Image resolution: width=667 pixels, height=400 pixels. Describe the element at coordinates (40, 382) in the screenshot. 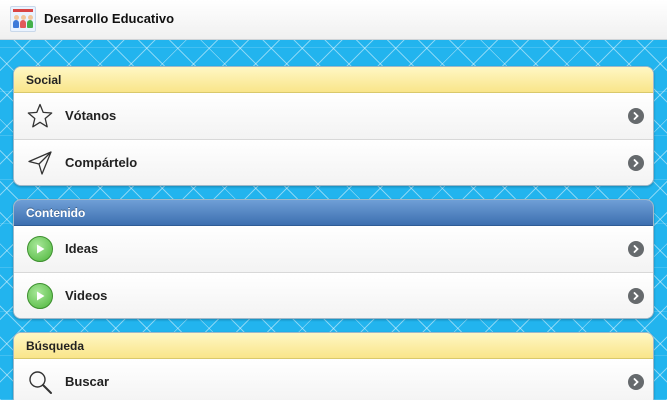

I see `search-icon` at that location.